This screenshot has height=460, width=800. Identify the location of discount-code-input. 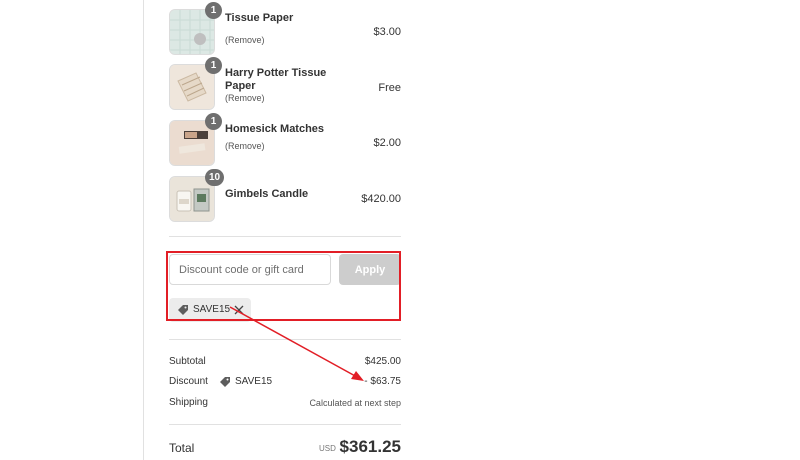
(250, 269).